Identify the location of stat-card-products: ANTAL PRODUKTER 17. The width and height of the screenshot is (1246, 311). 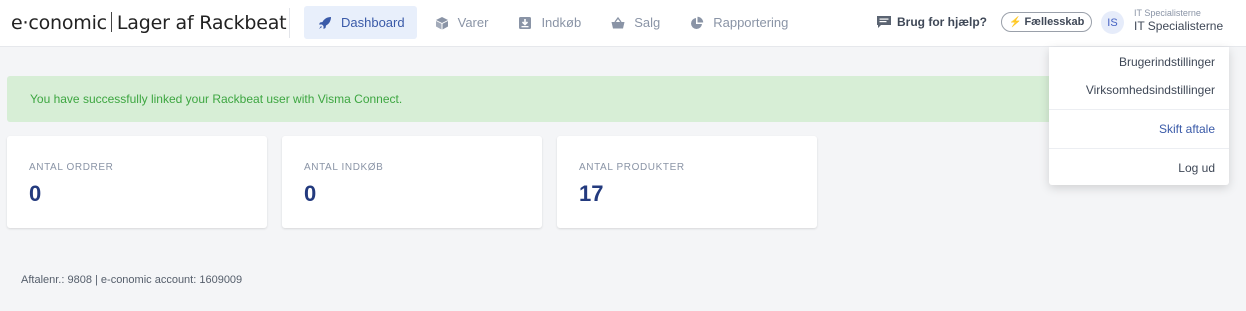
(687, 182).